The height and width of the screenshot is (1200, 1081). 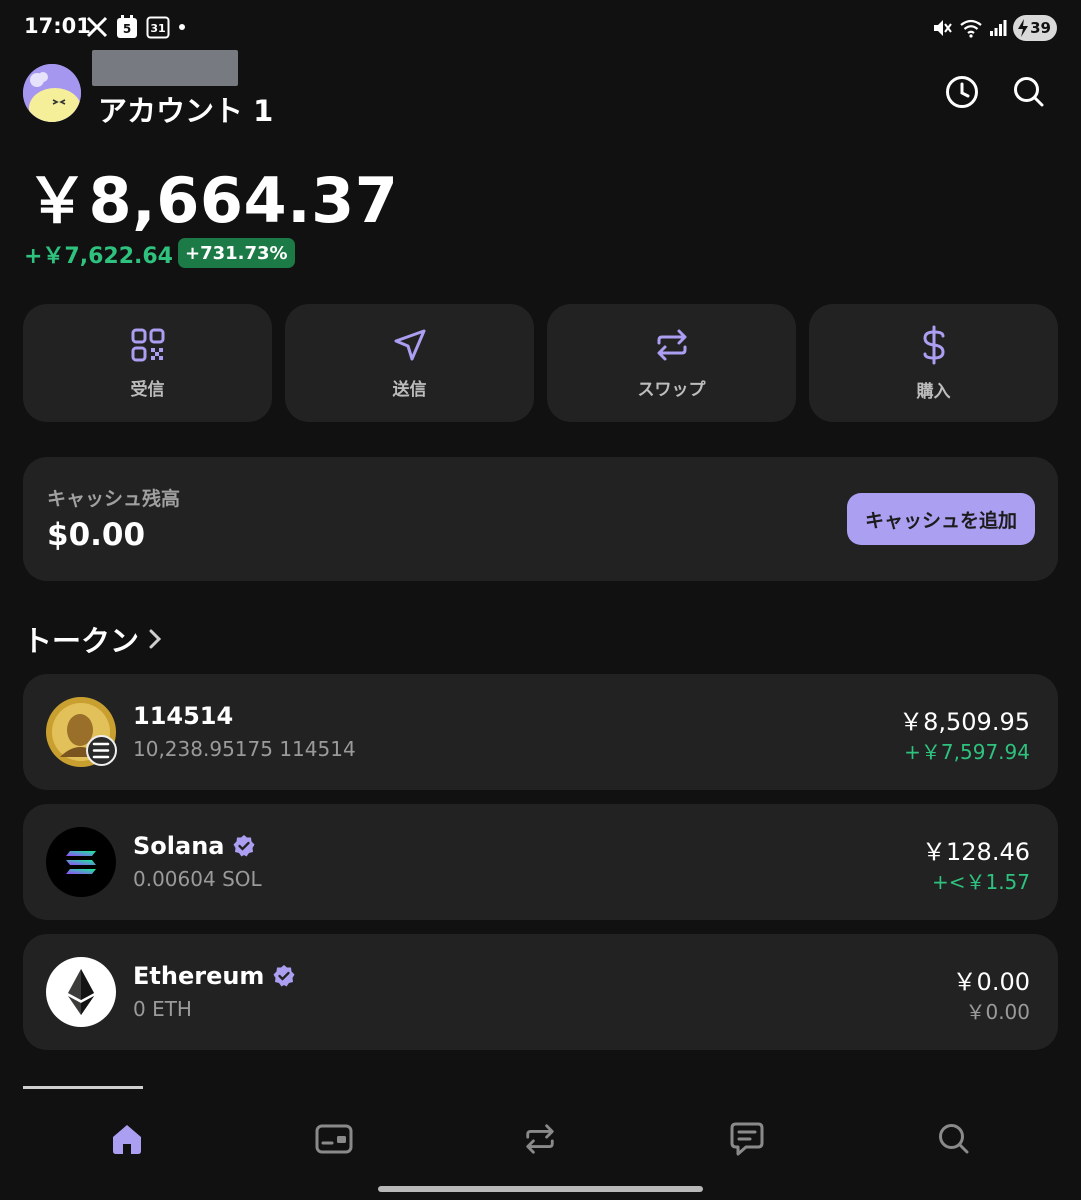 I want to click on buy-button: 購入, so click(x=933, y=363).